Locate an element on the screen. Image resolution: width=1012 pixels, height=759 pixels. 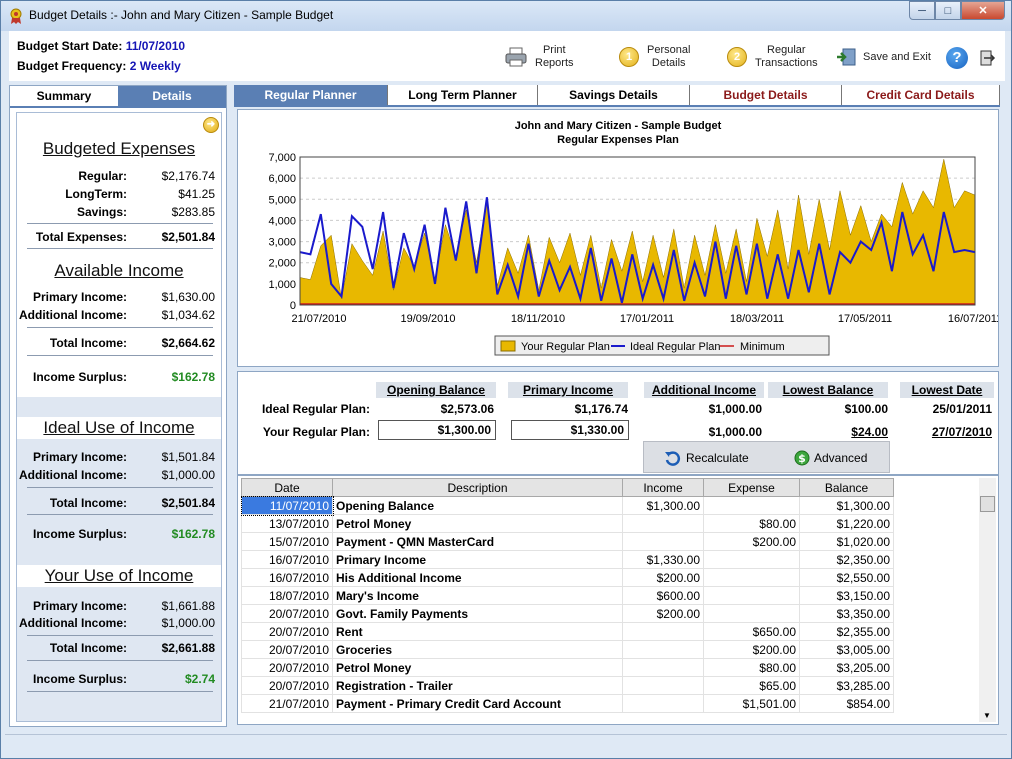
total-income-row: Total Income: $2,664.62 is located at coordinates (119, 345).